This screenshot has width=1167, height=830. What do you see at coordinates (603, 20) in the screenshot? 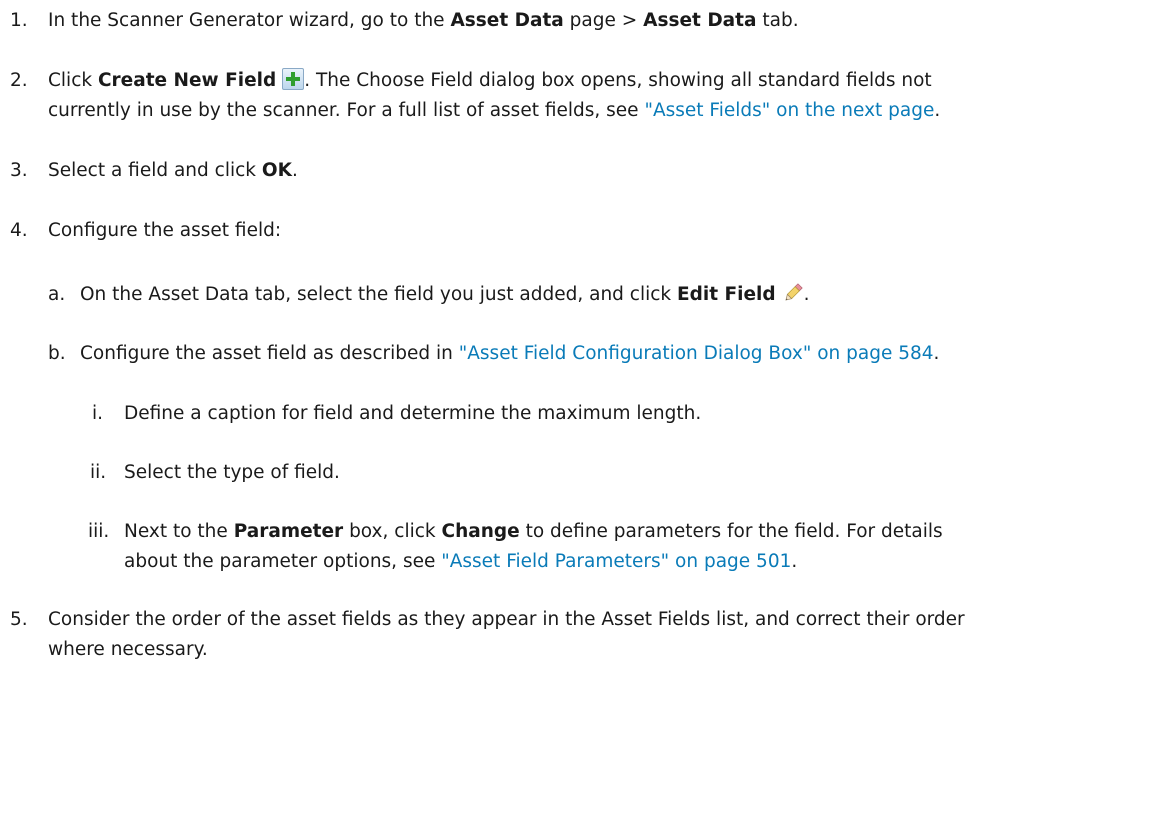
I see `step-text: page >` at bounding box center [603, 20].